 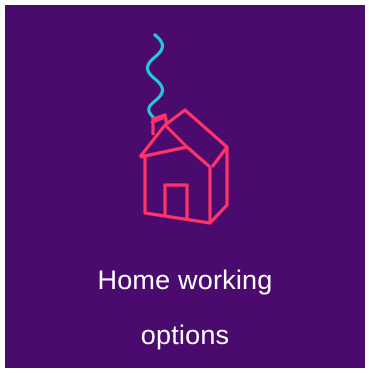 I want to click on door, so click(x=176, y=201).